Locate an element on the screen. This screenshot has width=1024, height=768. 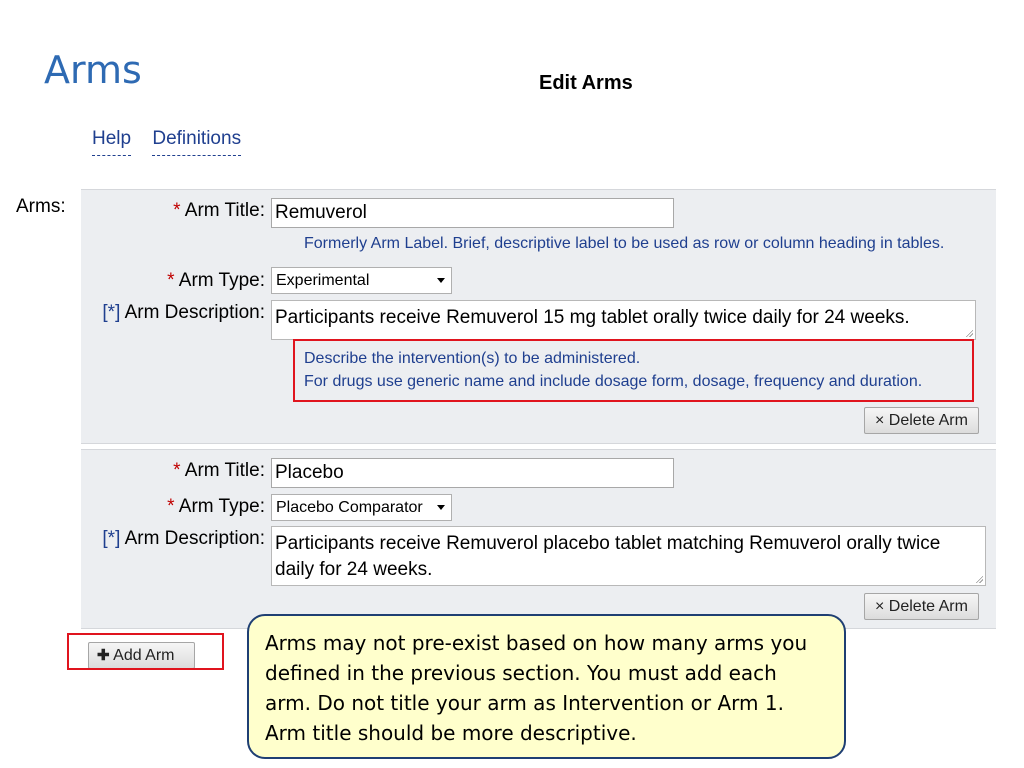
arm-type-select: Experimental is located at coordinates (361, 280).